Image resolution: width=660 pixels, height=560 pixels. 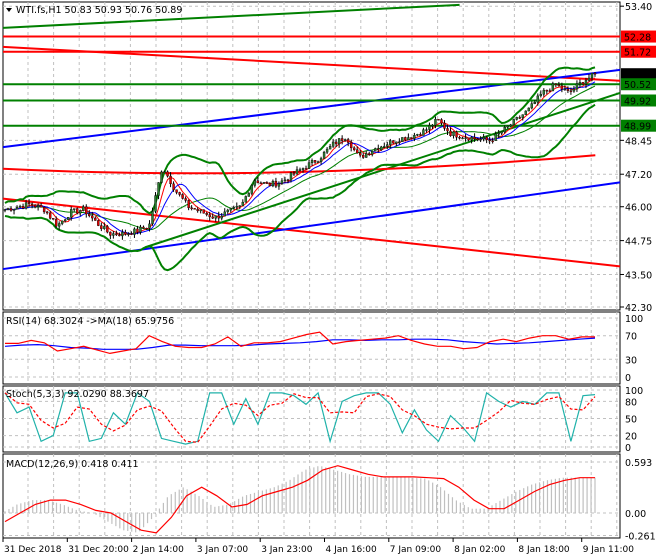 I want to click on macd-signal-line, so click(x=299, y=499).